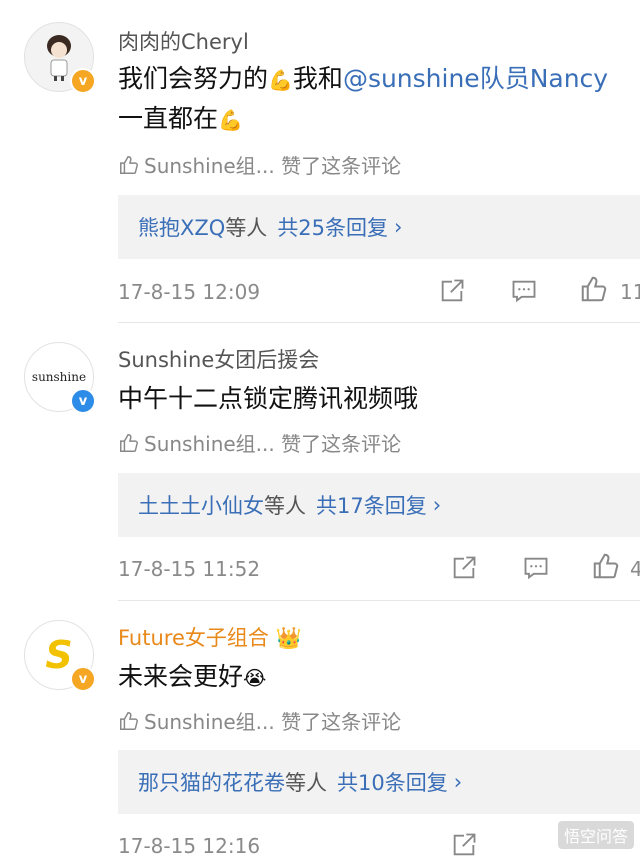 This screenshot has height=861, width=640. I want to click on replies-link: 土土土小仙女 等人 共17条回复 ›, so click(379, 505).